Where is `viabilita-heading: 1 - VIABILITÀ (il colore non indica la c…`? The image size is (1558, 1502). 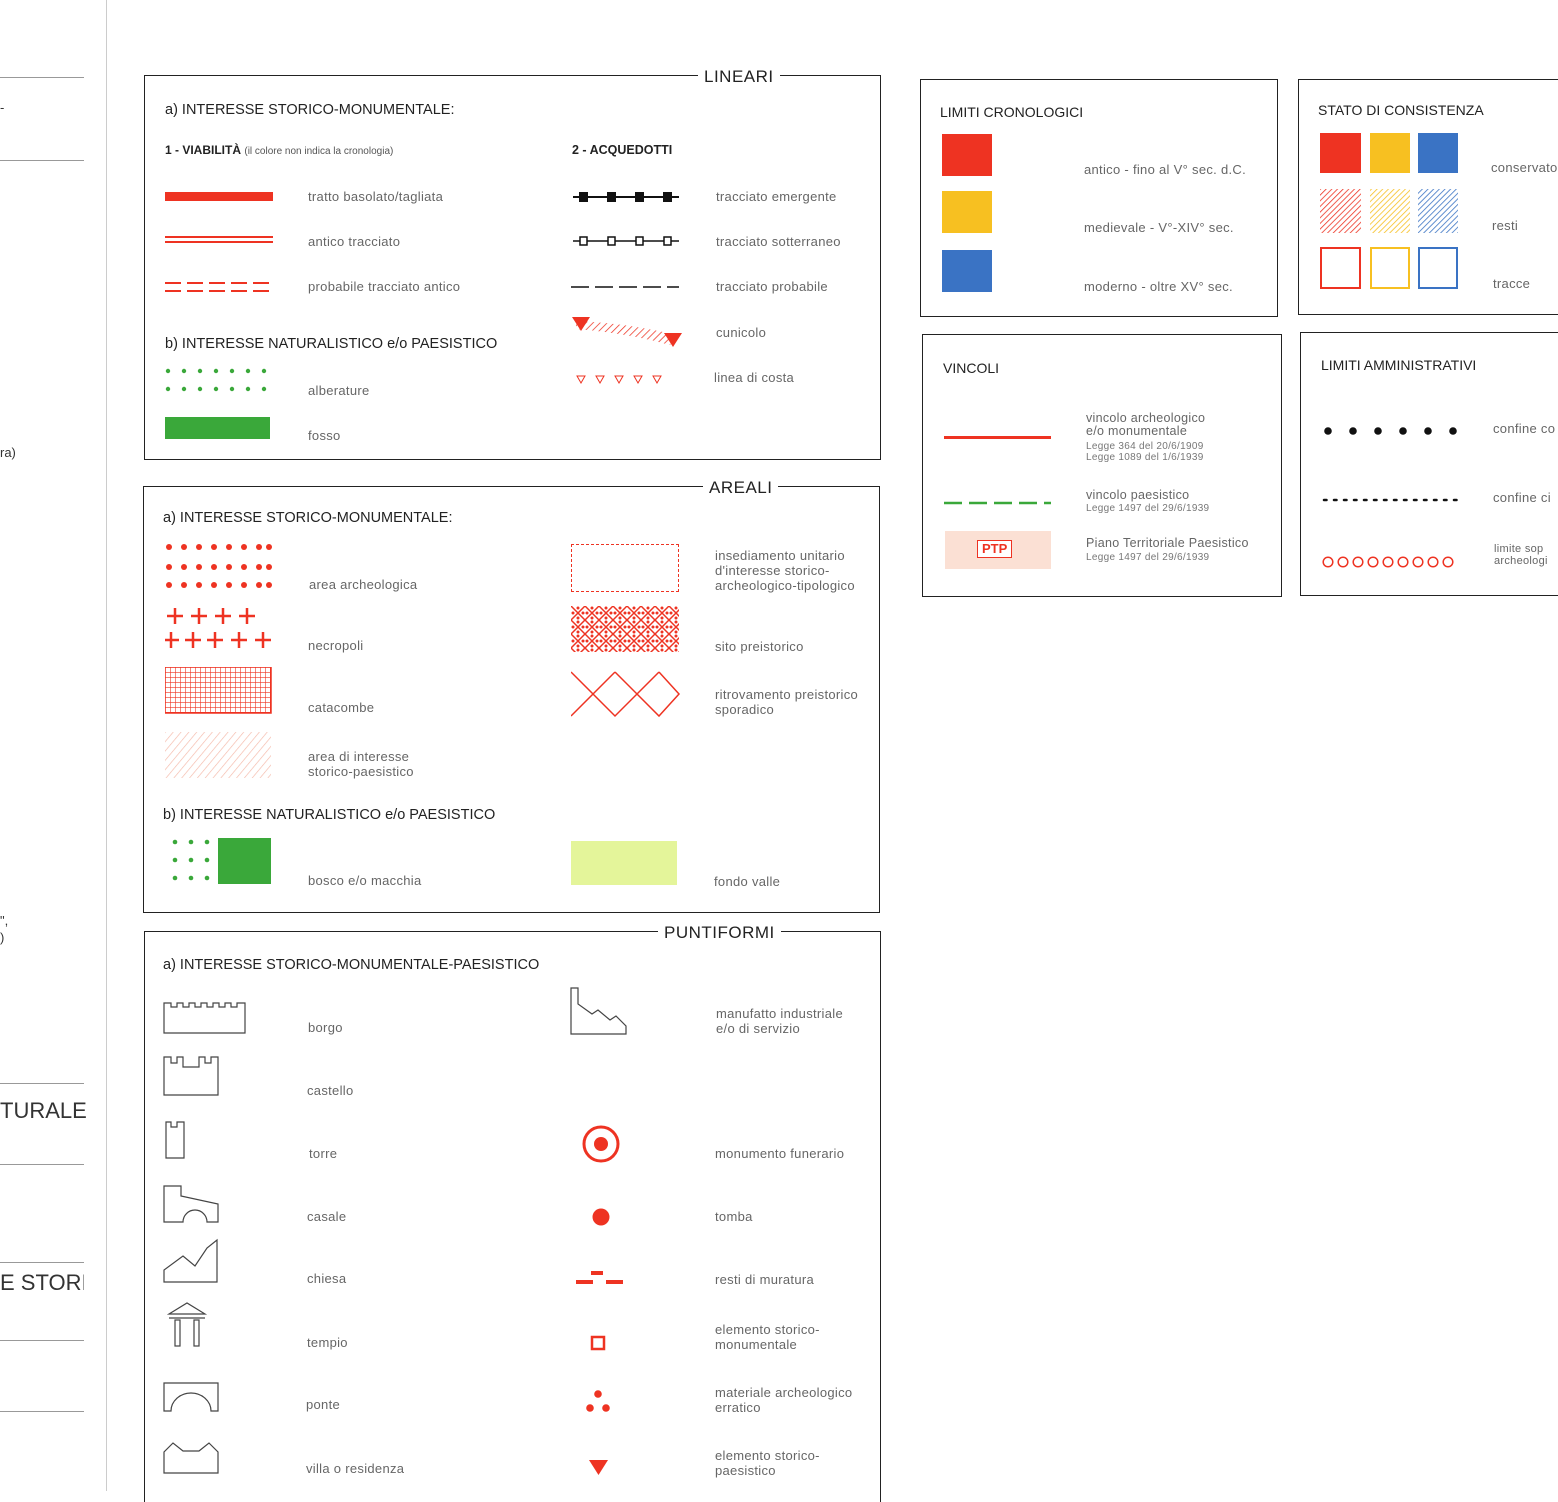
viabilita-heading: 1 - VIABILITÀ (il colore non indica la c… is located at coordinates (279, 150).